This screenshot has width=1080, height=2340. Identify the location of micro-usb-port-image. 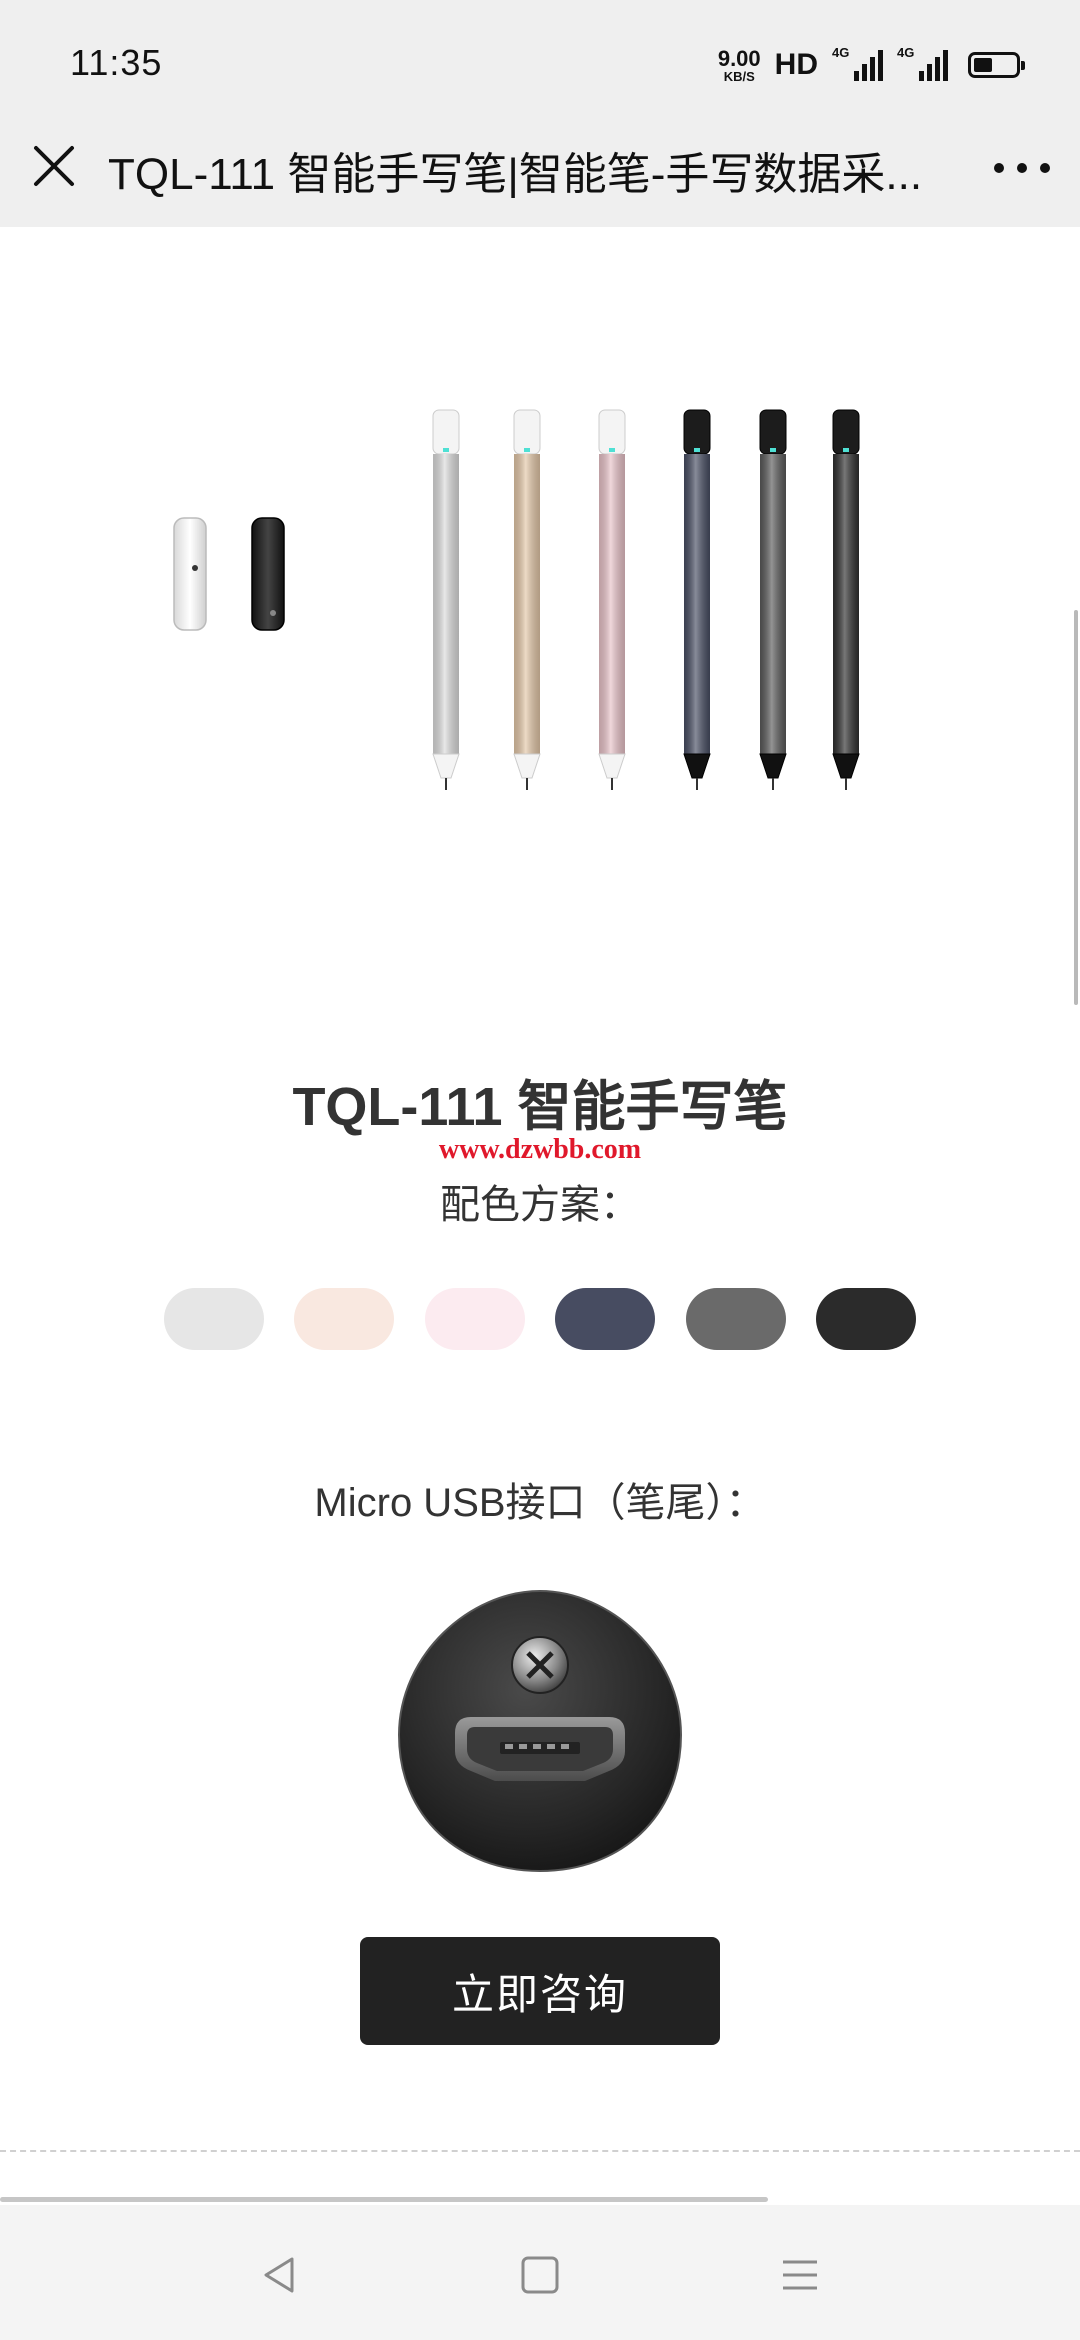
(540, 1730).